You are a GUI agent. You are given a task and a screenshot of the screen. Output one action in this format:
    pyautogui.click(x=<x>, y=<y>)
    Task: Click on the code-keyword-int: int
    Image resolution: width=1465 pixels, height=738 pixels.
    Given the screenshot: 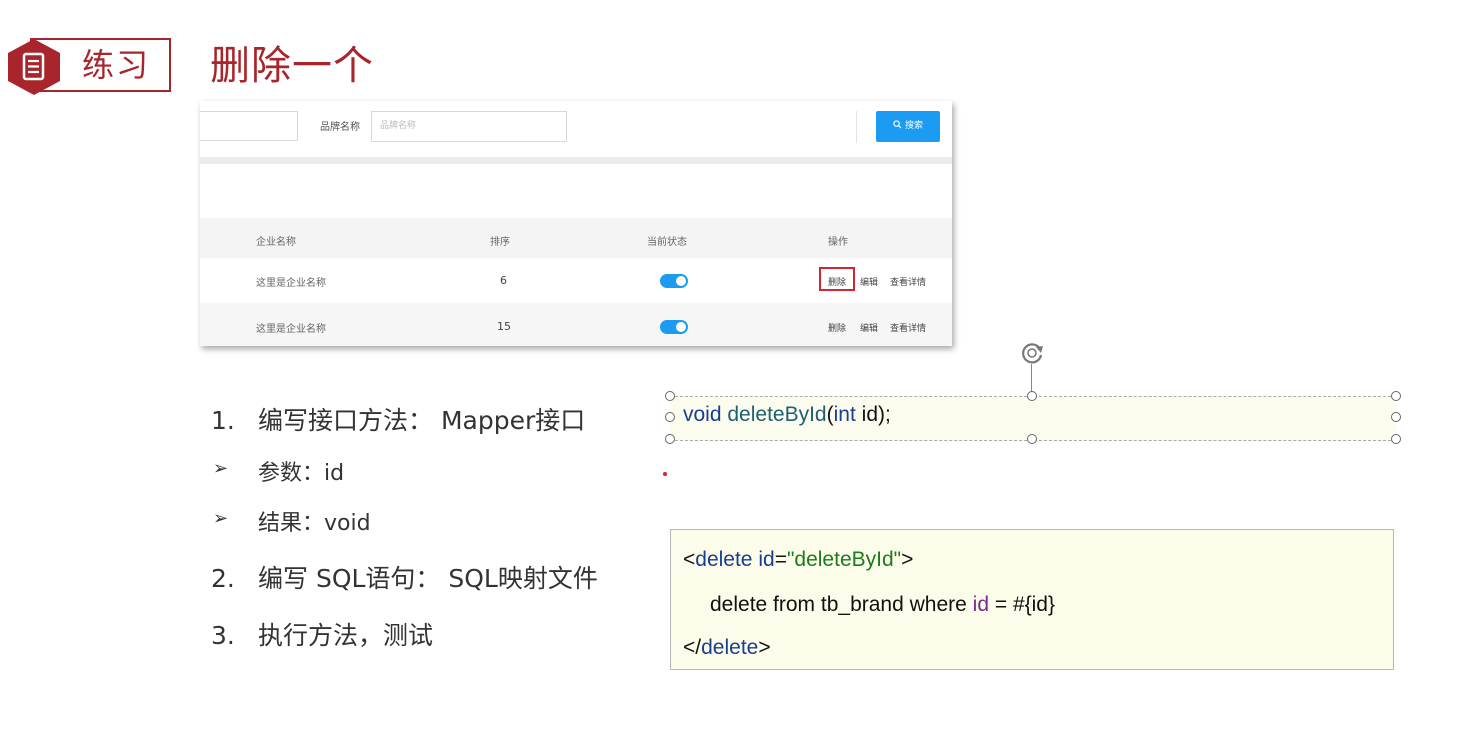 What is the action you would take?
    pyautogui.click(x=844, y=414)
    